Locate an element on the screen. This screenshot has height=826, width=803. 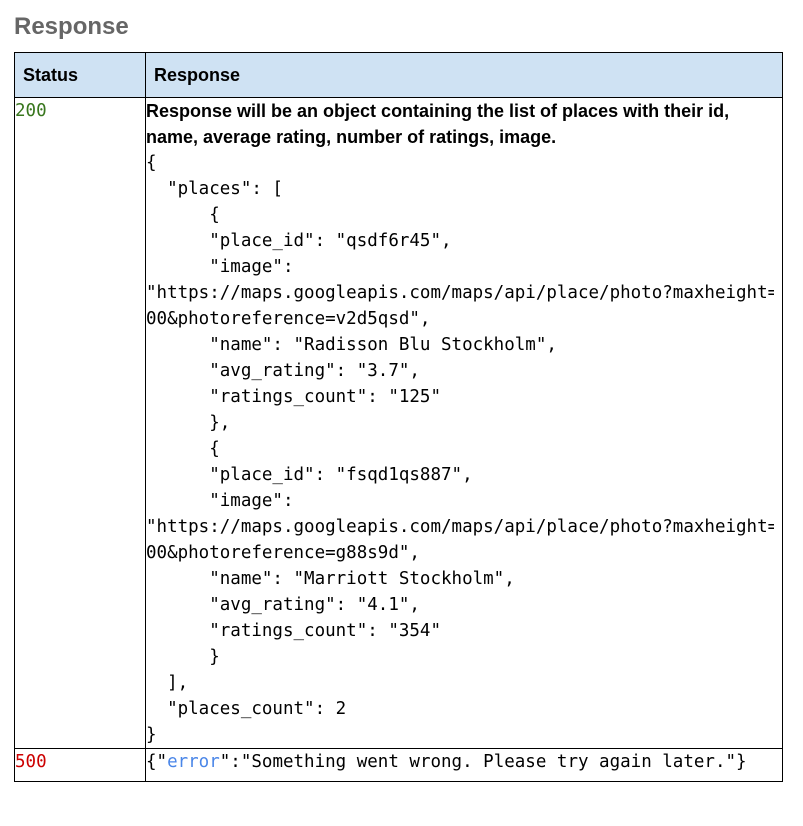
json-line: "avg_rating": "4.1", is located at coordinates (283, 605).